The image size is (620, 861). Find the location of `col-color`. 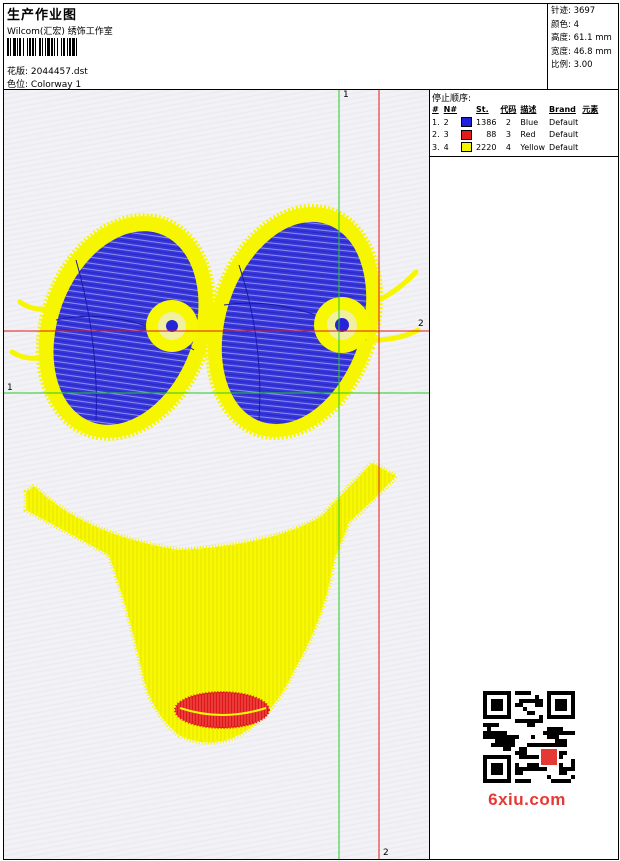

col-color is located at coordinates (467, 109).